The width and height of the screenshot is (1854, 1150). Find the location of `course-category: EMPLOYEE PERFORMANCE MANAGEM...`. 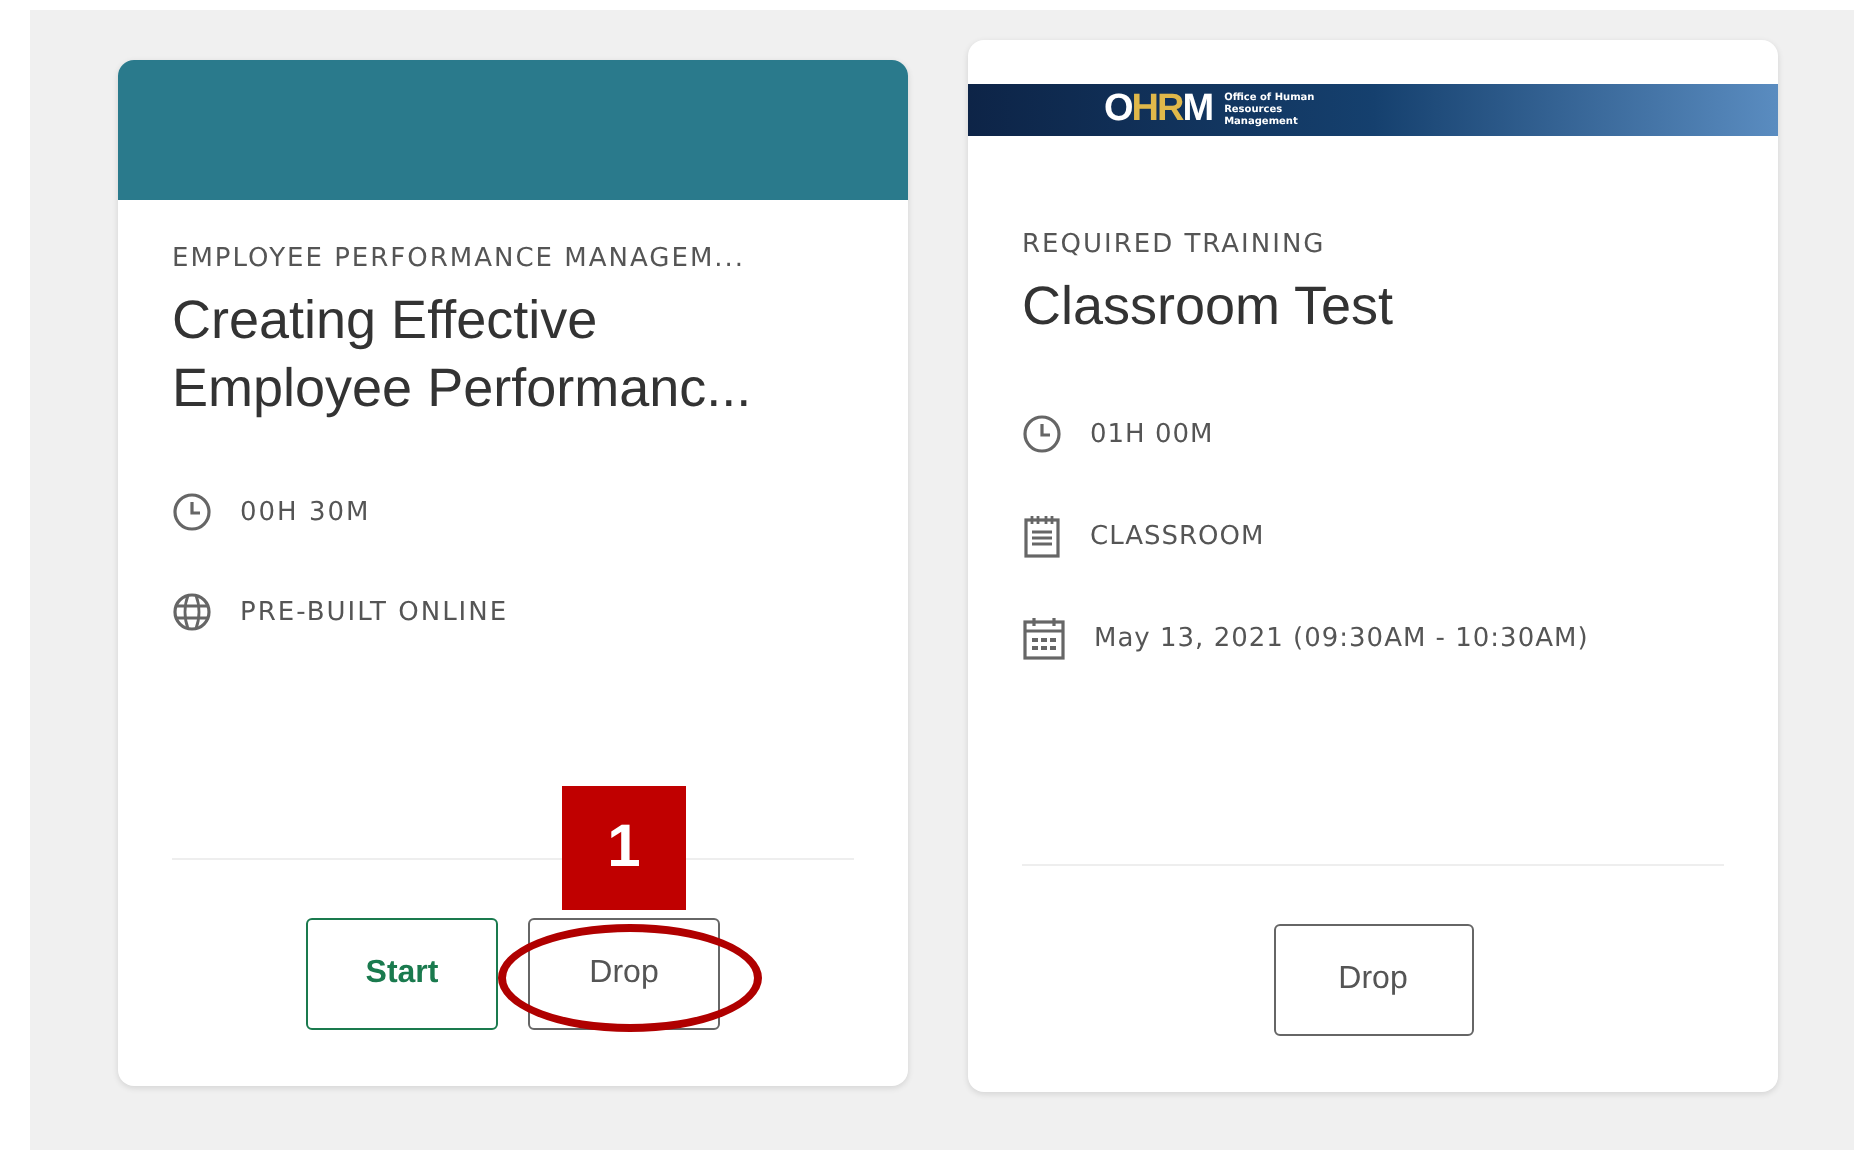

course-category: EMPLOYEE PERFORMANCE MANAGEM... is located at coordinates (460, 259).